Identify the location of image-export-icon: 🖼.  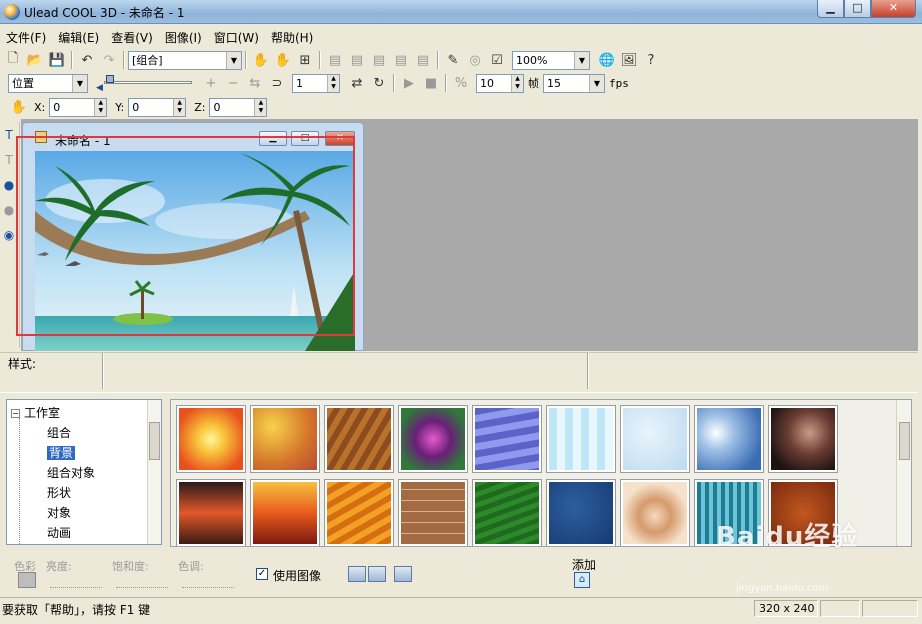
(629, 60).